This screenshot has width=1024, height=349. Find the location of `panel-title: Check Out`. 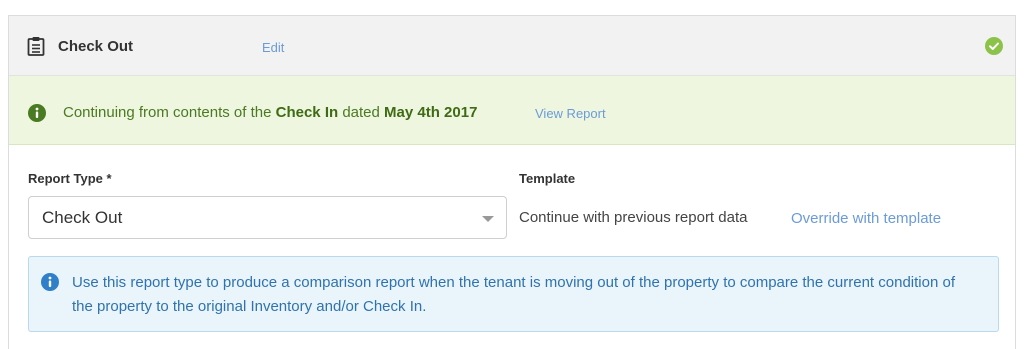

panel-title: Check Out is located at coordinates (96, 46).